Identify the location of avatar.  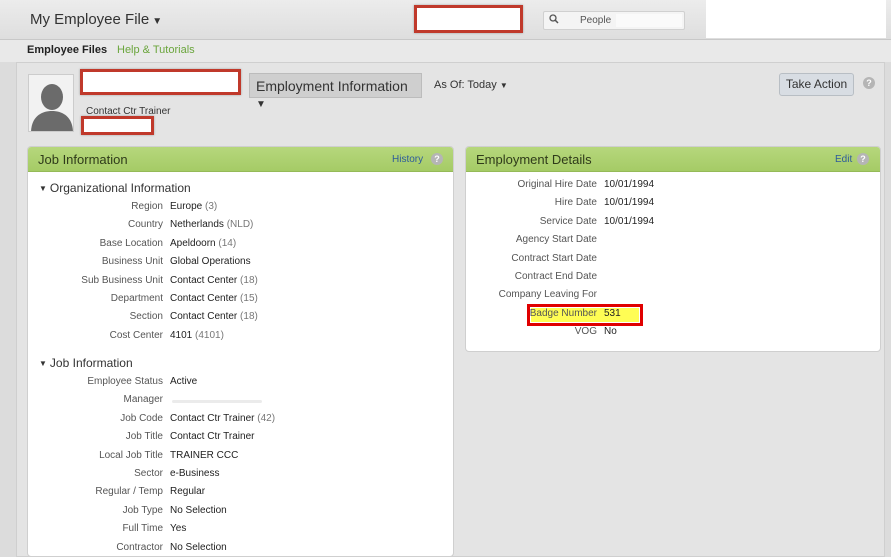
(51, 103).